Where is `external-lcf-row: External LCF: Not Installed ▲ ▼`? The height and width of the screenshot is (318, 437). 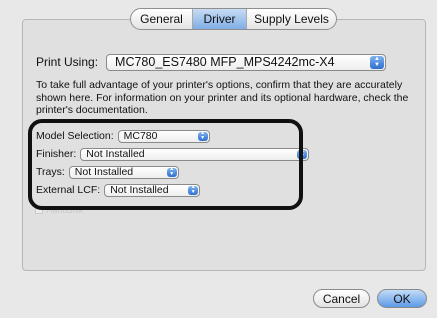 external-lcf-row: External LCF: Not Installed ▲ ▼ is located at coordinates (118, 190).